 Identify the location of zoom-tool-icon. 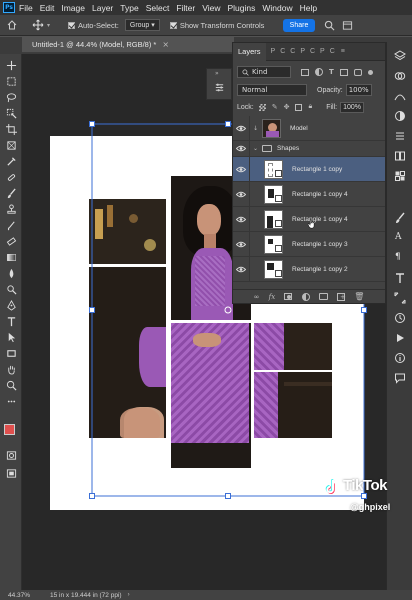
(11, 385).